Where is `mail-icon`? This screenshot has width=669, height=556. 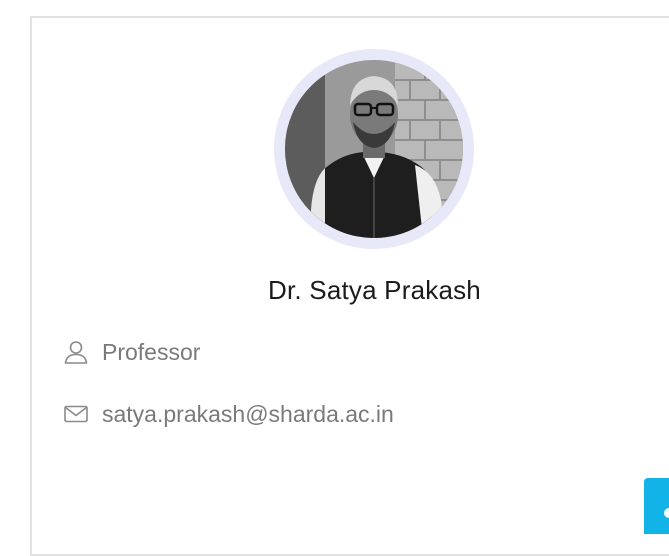 mail-icon is located at coordinates (76, 414).